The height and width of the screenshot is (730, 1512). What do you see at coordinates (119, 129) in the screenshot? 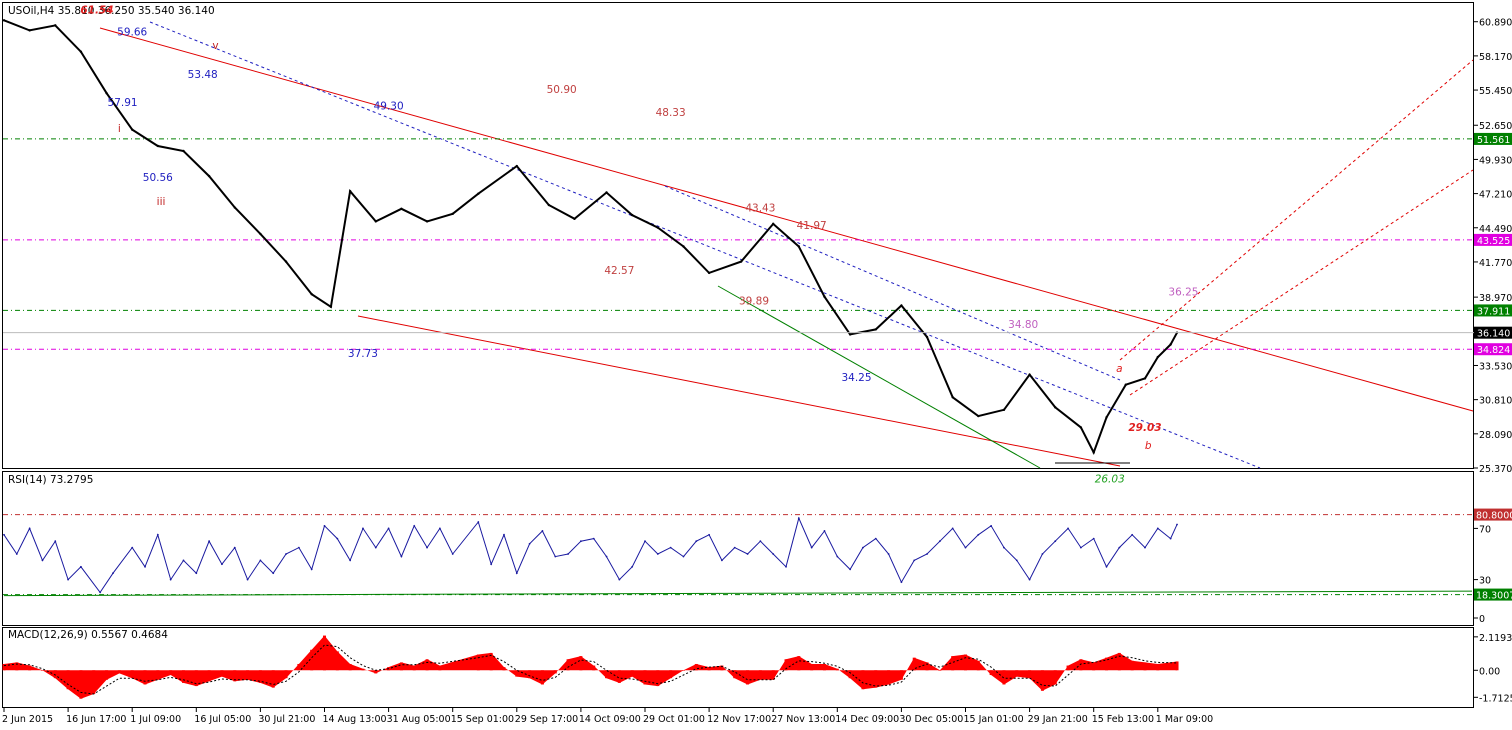
I see `wave-label: i` at bounding box center [119, 129].